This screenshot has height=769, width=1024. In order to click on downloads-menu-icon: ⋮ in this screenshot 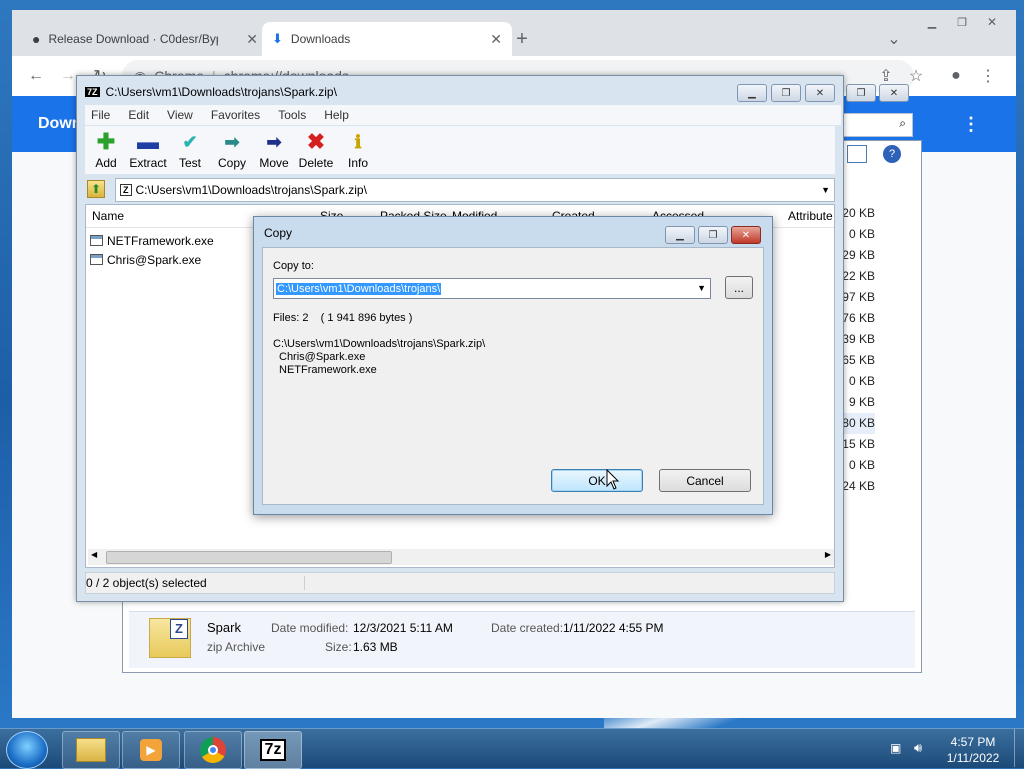, I will do `click(971, 124)`.